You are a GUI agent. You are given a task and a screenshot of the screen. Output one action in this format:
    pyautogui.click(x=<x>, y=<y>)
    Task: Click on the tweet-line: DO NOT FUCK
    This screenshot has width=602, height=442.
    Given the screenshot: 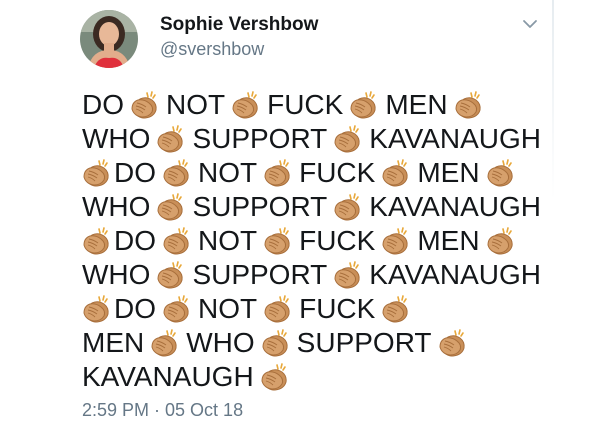 What is the action you would take?
    pyautogui.click(x=317, y=309)
    